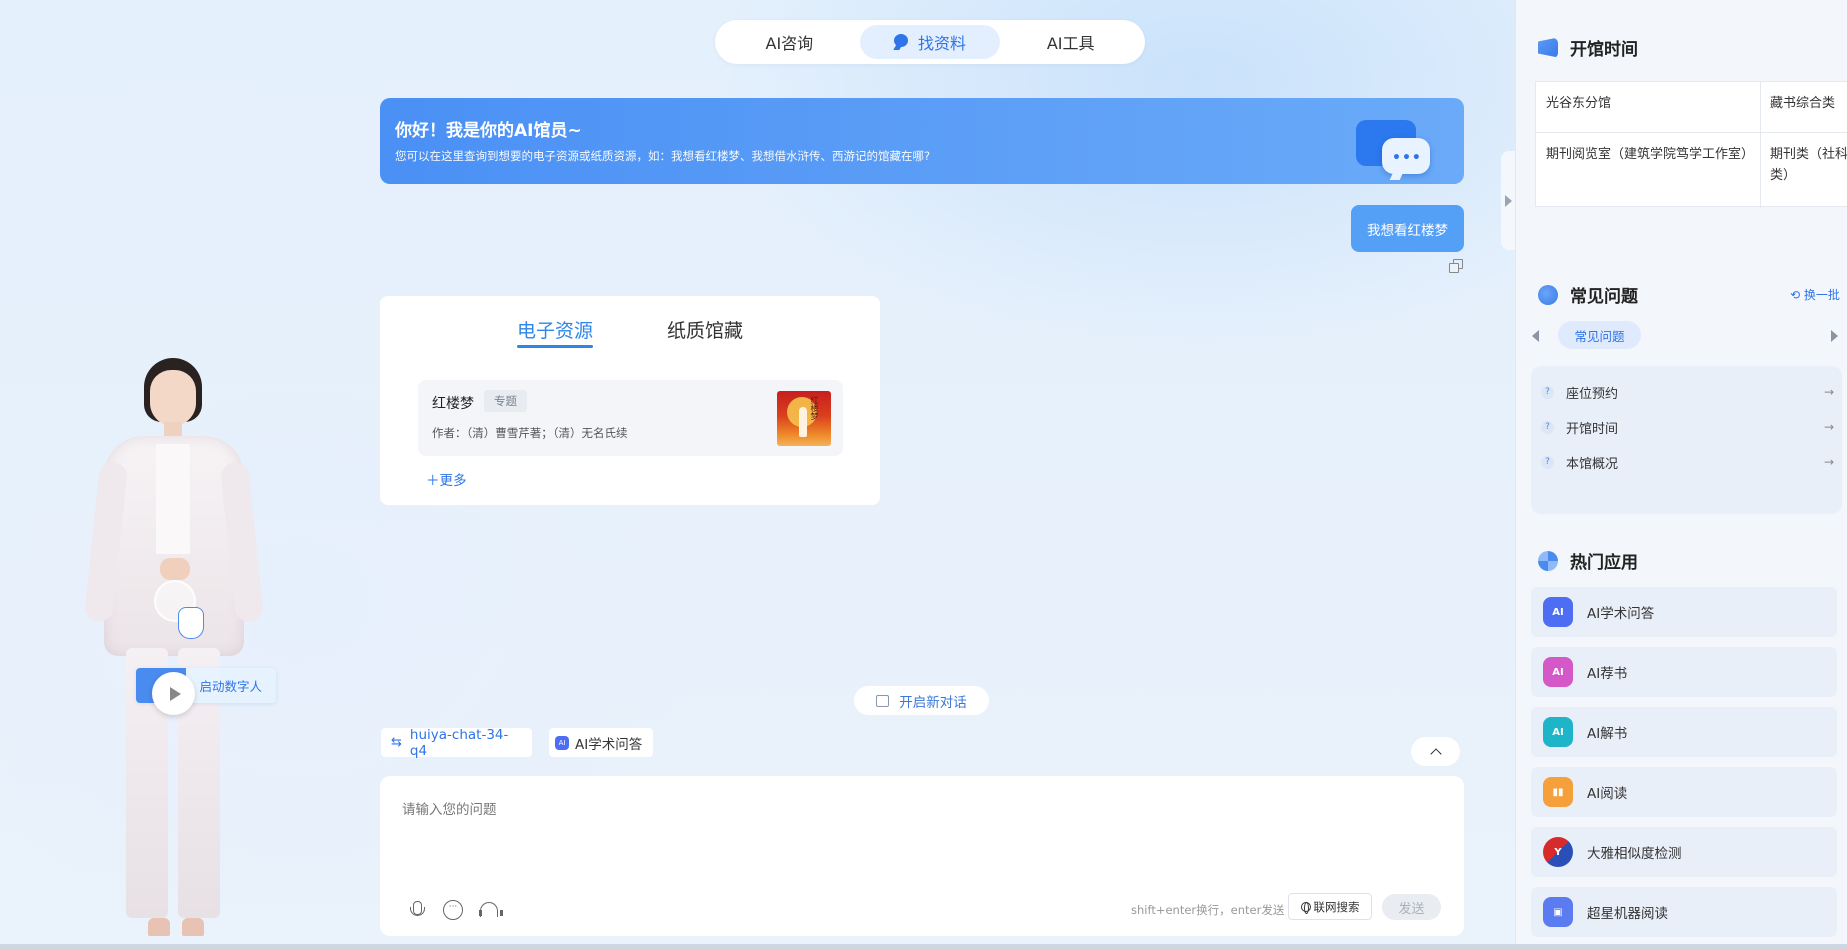 The image size is (1847, 949). I want to click on faq-item: ? 本馆概况 →, so click(1688, 462).